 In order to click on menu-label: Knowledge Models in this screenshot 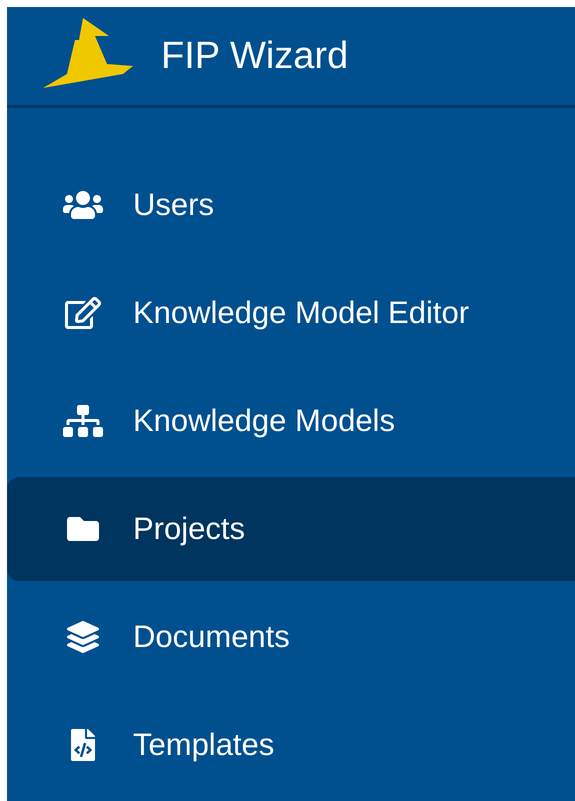, I will do `click(264, 421)`.